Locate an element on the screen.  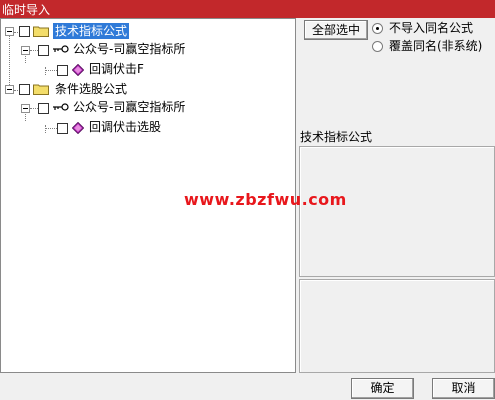
formula-detail-panel is located at coordinates (397, 326).